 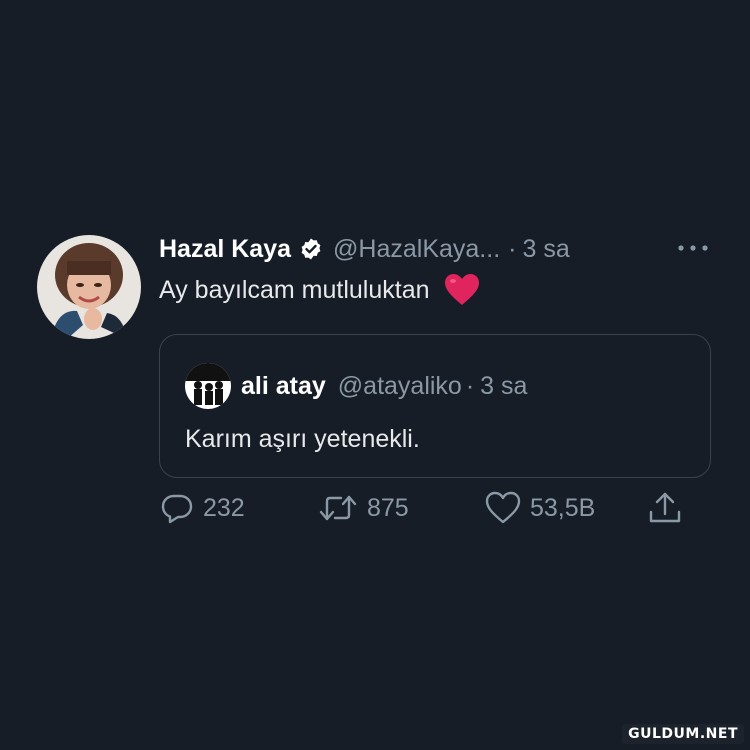 What do you see at coordinates (503, 386) in the screenshot?
I see `quote-timestamp: 3 sa` at bounding box center [503, 386].